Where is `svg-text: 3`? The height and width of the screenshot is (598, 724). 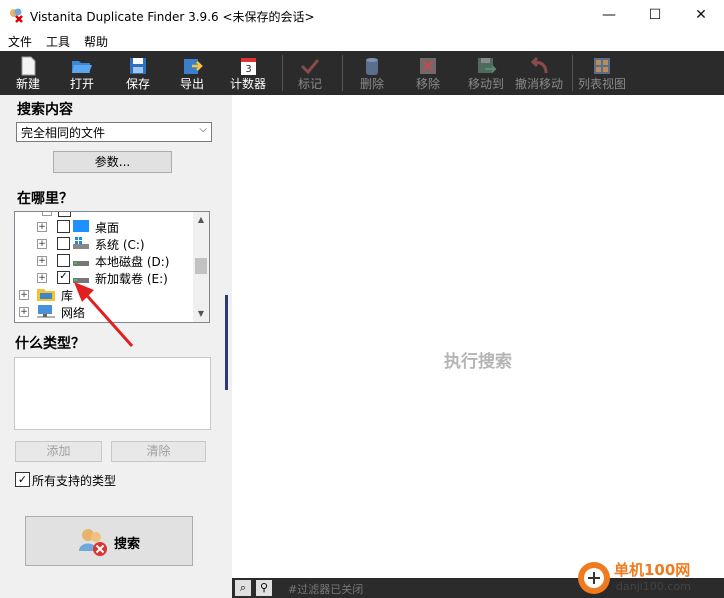 svg-text: 3 is located at coordinates (248, 69).